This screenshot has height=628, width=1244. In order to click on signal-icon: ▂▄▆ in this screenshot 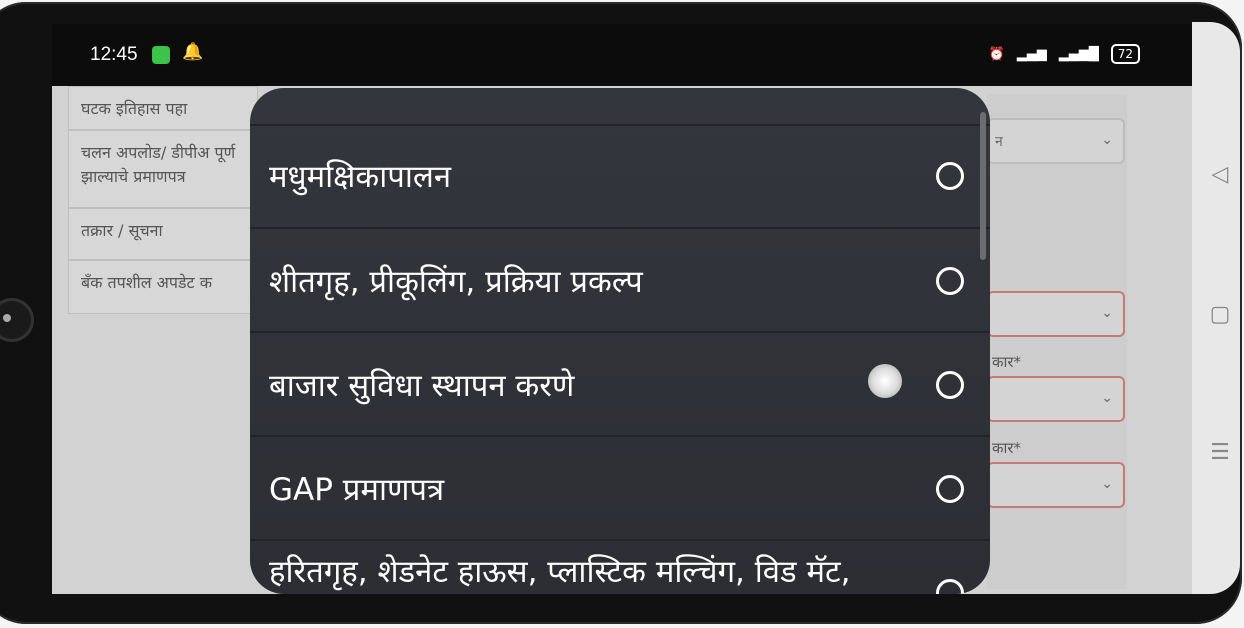, I will do `click(1031, 54)`.